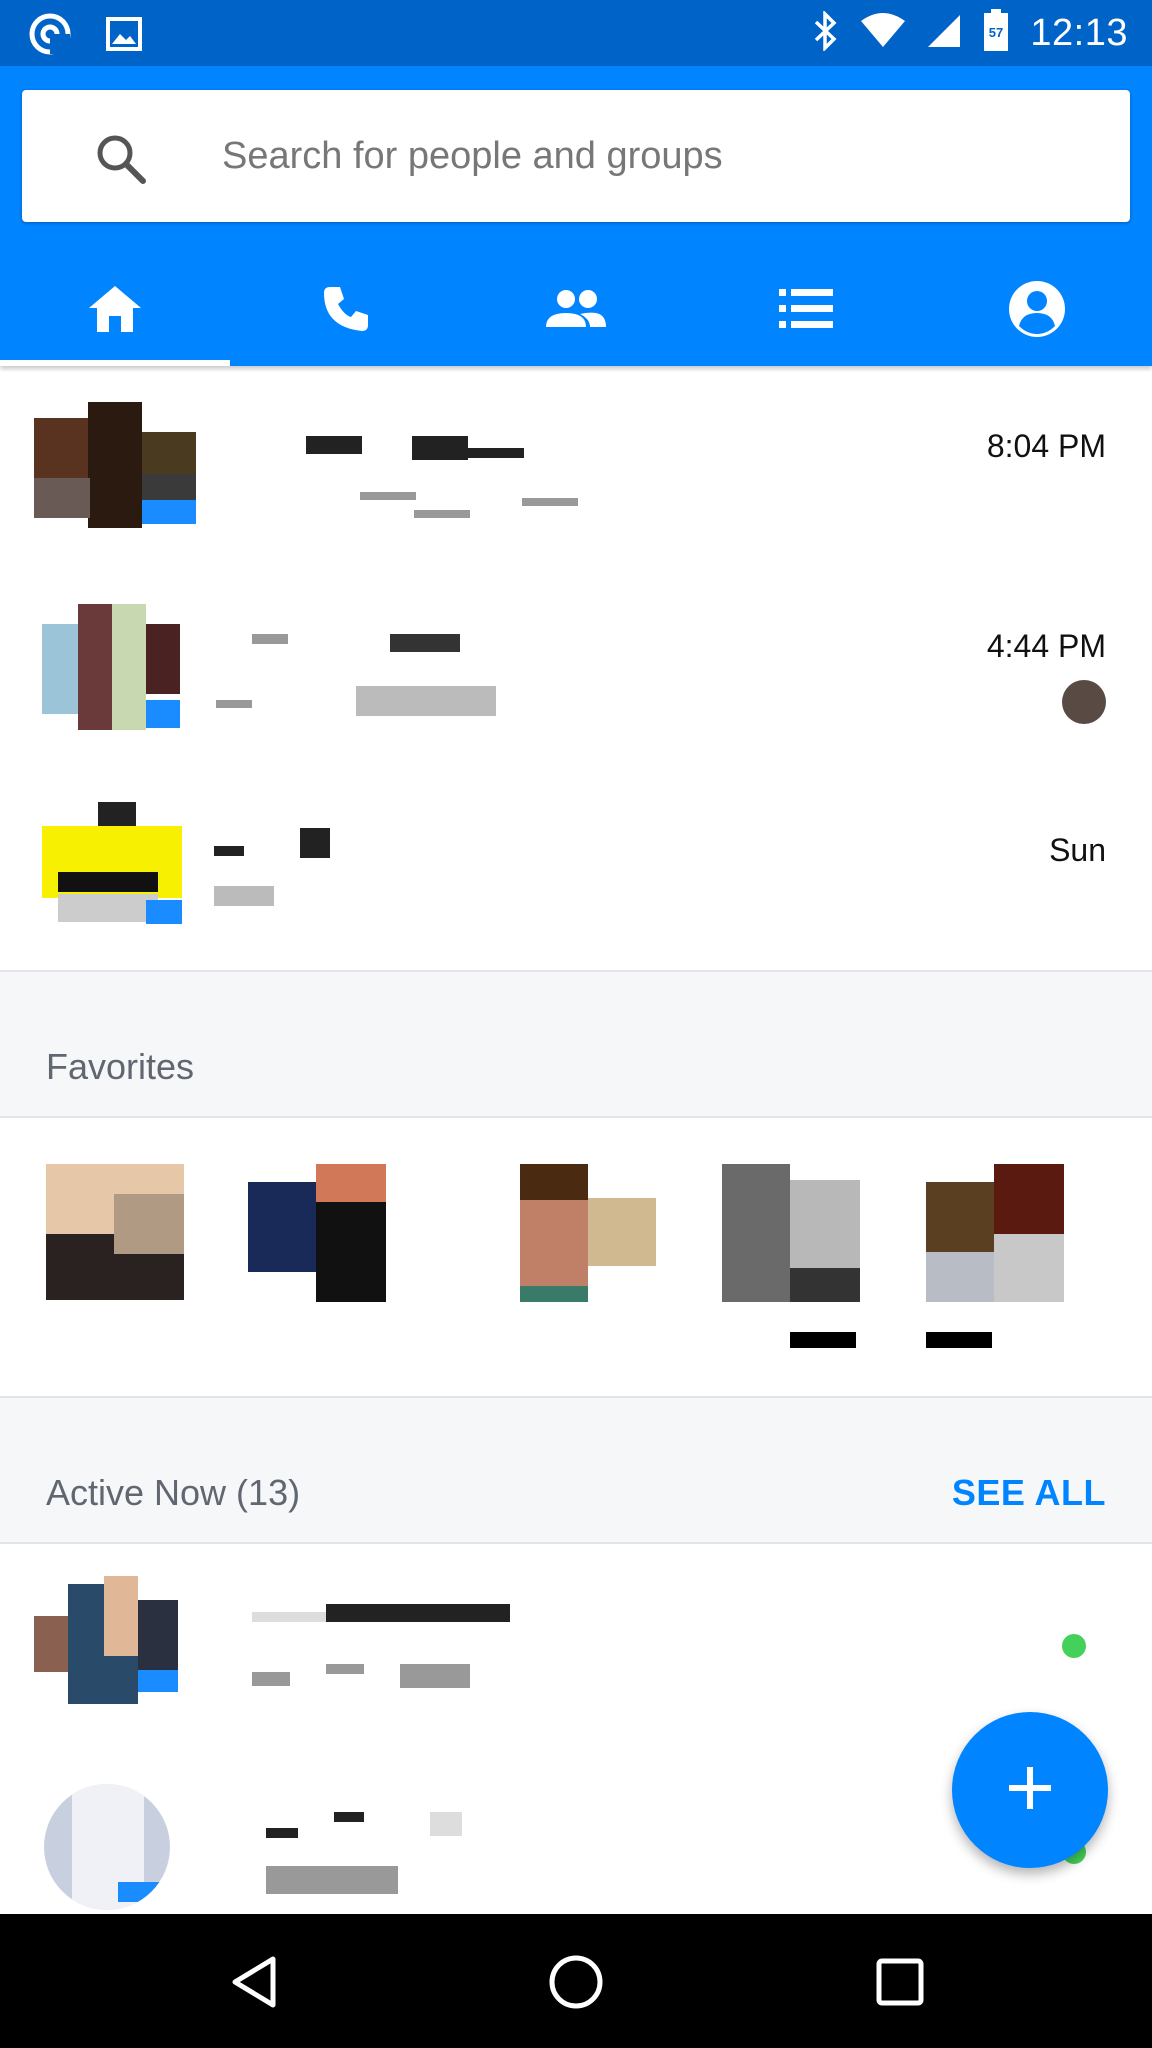  I want to click on conversation-item: Sun, so click(576, 872).